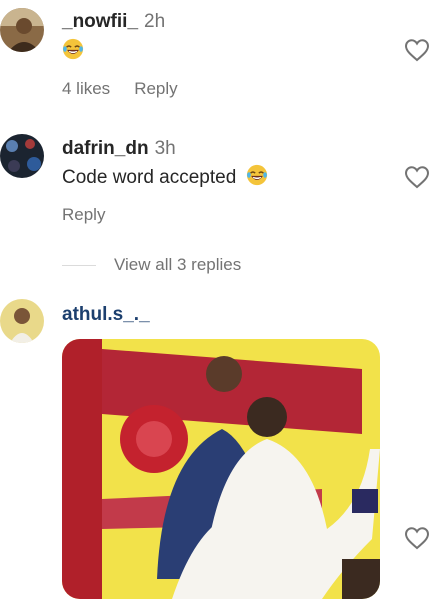 The image size is (442, 599). I want to click on likes-count: 4 likes, so click(86, 88).